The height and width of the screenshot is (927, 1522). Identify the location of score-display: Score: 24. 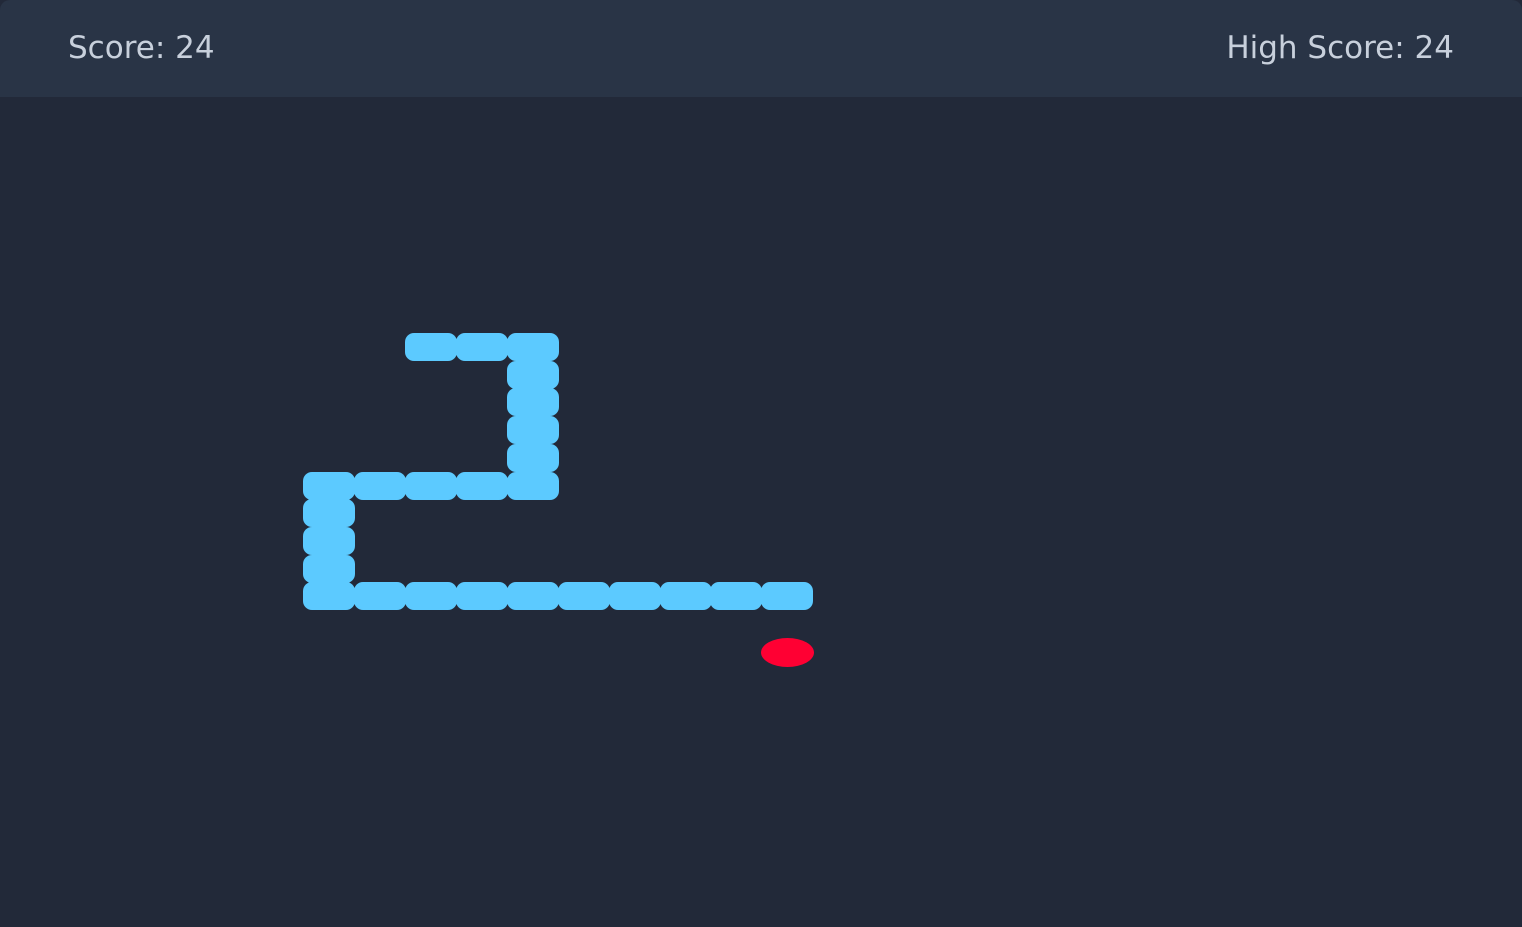
(141, 48).